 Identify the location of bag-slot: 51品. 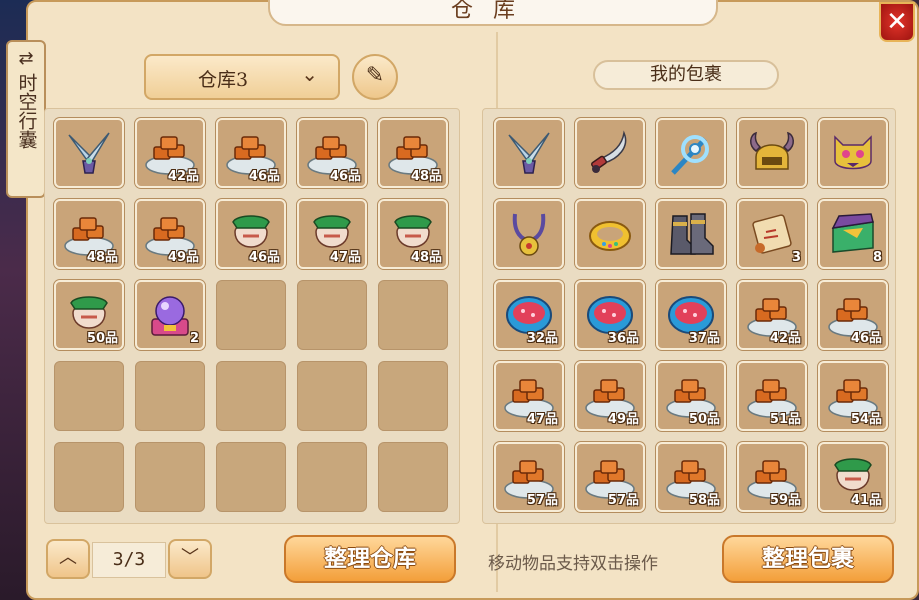
(772, 396).